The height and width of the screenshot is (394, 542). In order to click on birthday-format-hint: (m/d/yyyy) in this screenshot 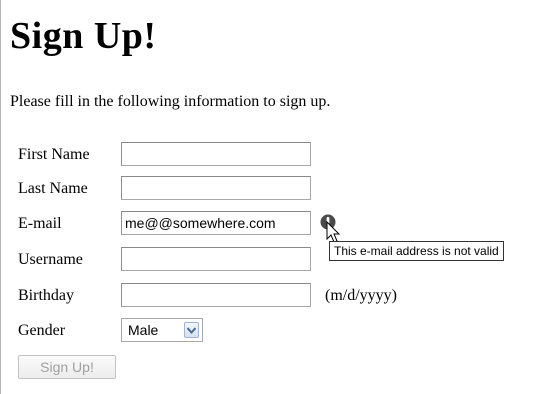, I will do `click(361, 295)`.